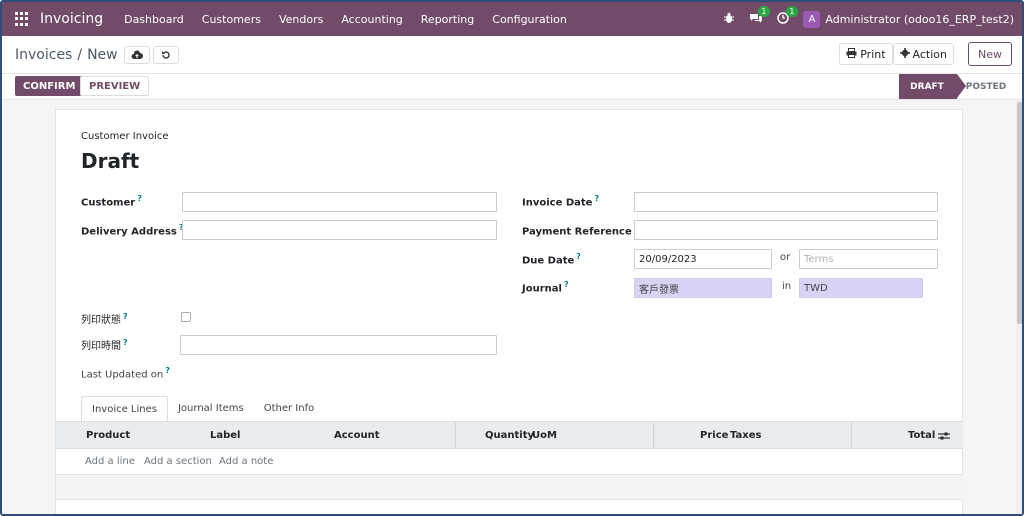  I want to click on notebook-tabs: Invoice Lines Journal Items Other Info, so click(202, 408).